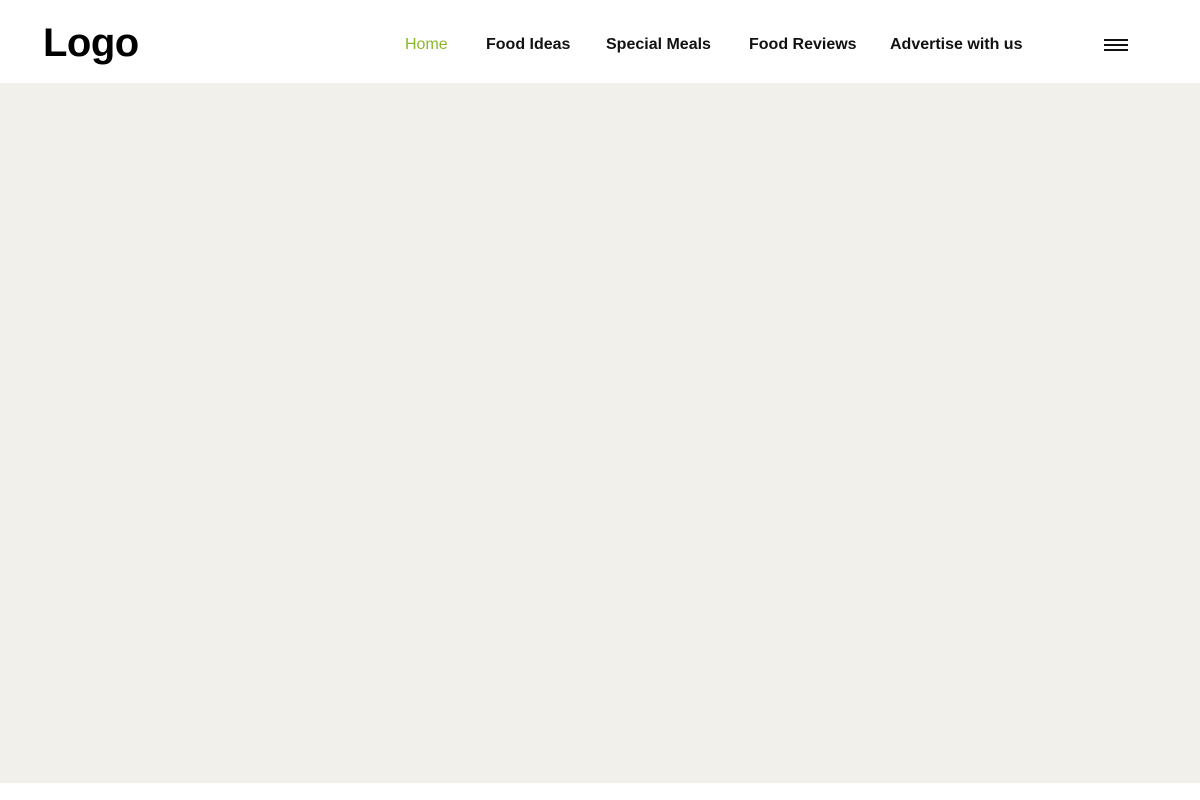  I want to click on nav-item-food-reviews: Food Reviews, so click(803, 45).